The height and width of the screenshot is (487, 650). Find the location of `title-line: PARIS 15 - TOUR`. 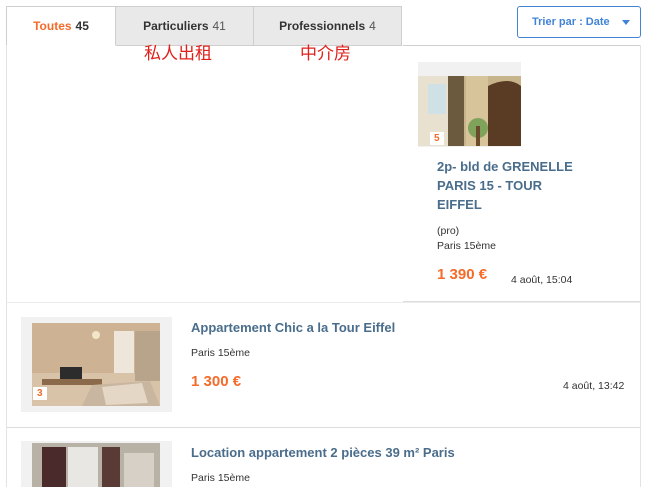

title-line: PARIS 15 - TOUR is located at coordinates (489, 185).